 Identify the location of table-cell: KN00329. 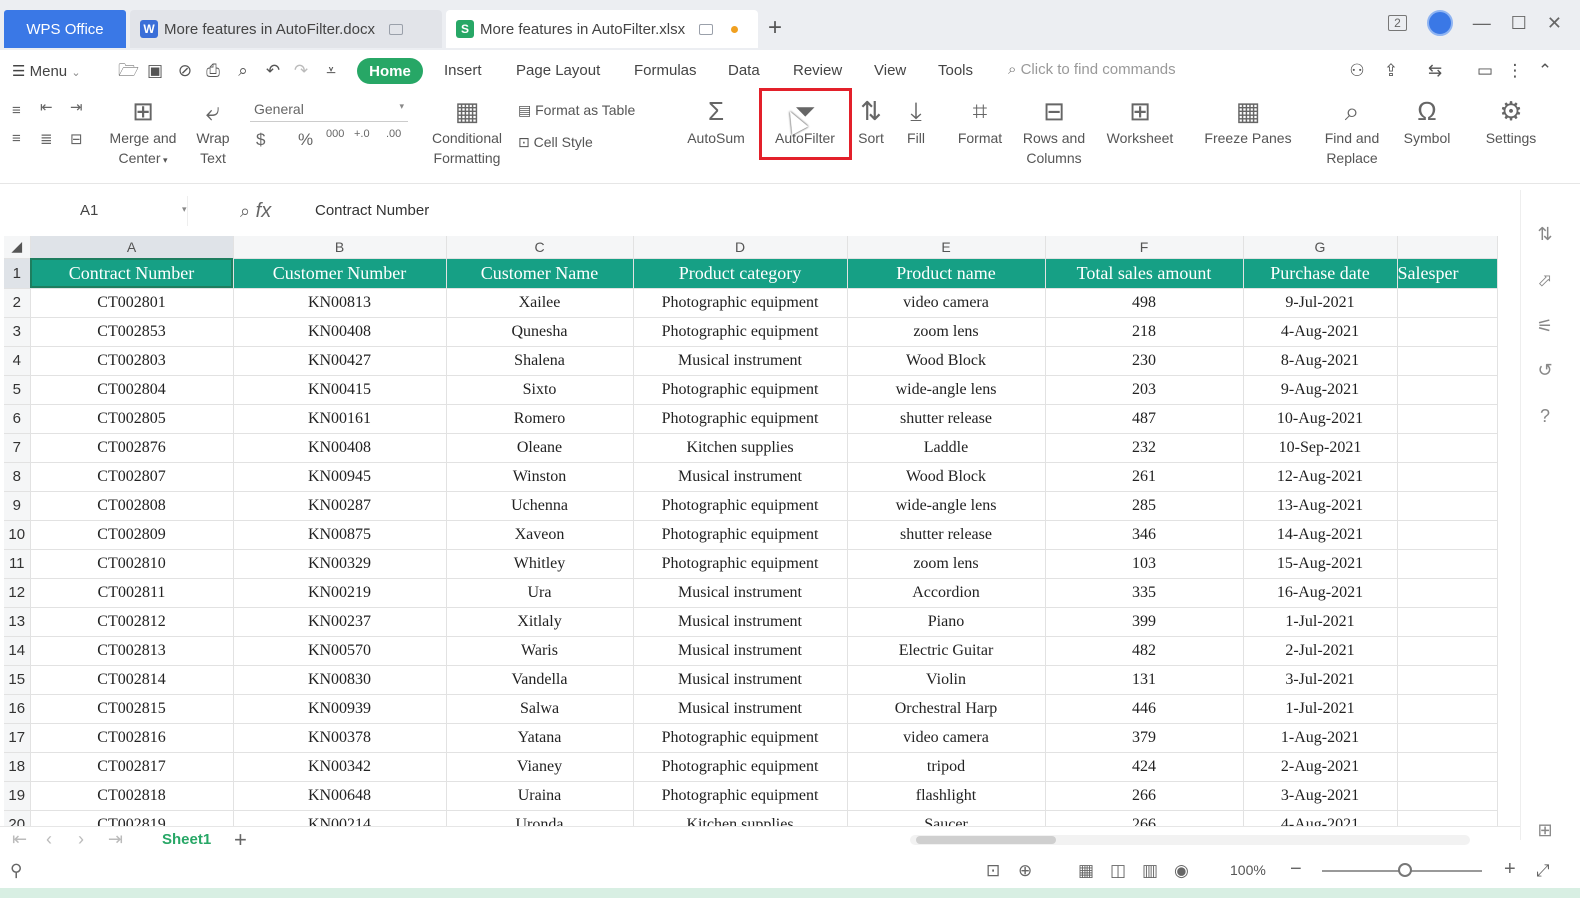
(340, 564).